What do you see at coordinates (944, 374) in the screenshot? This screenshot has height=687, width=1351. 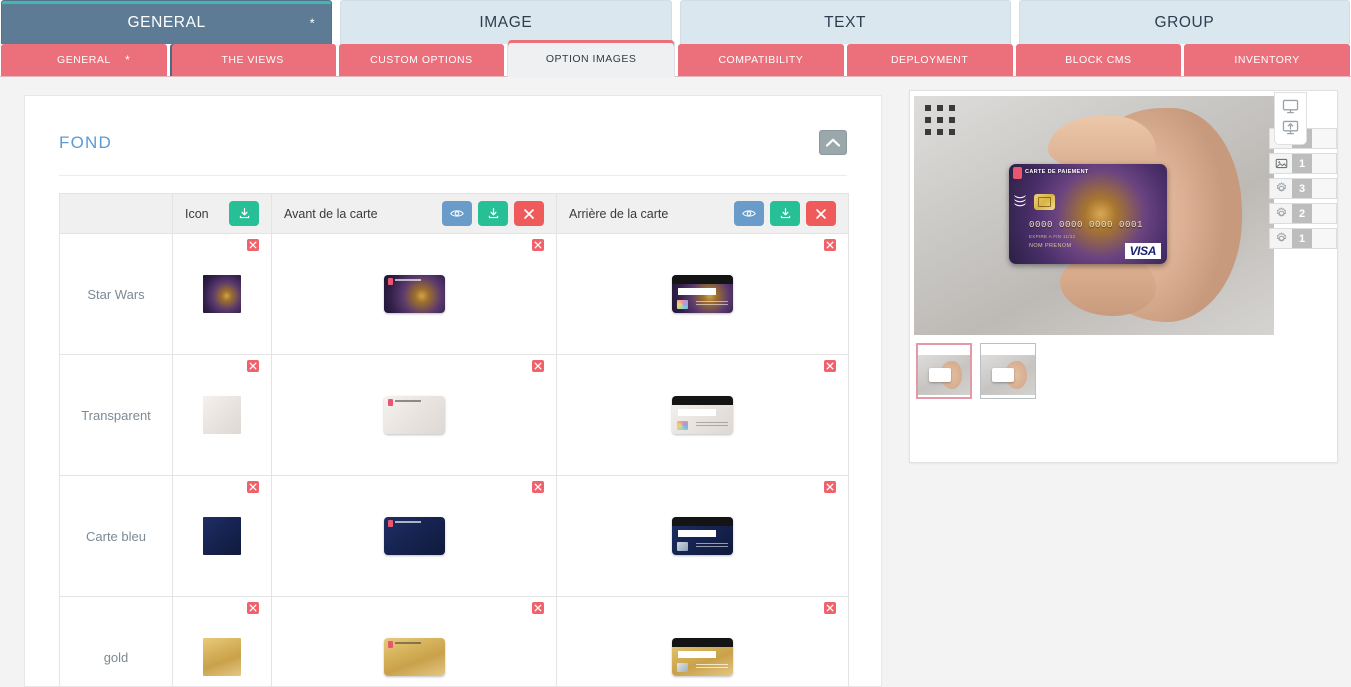 I see `thumbnail-image` at bounding box center [944, 374].